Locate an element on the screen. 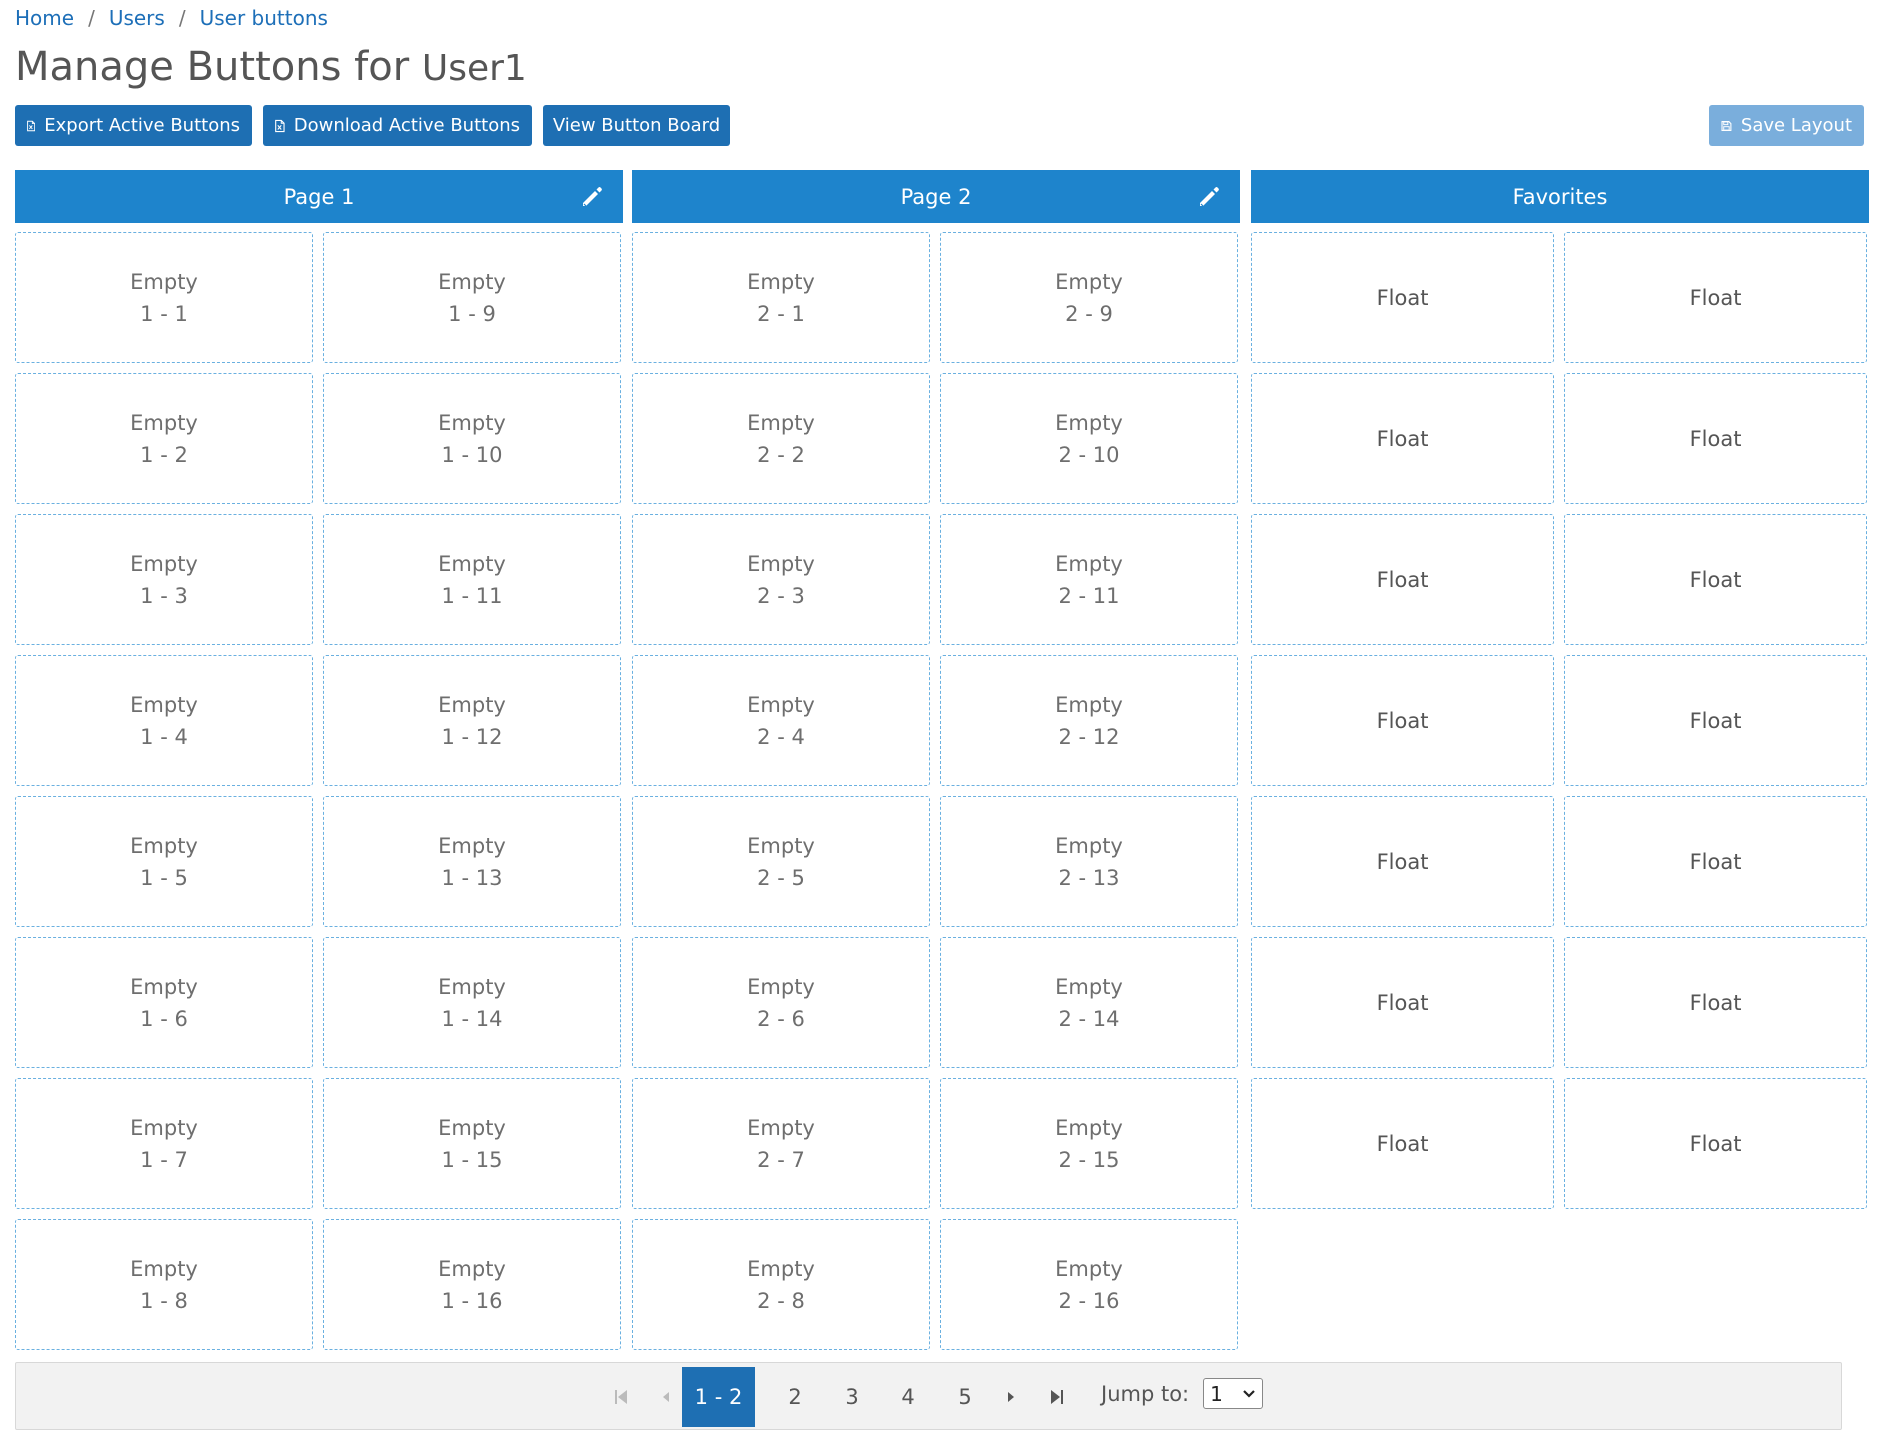  button-slot: Empty 1 - 5 is located at coordinates (164, 861).